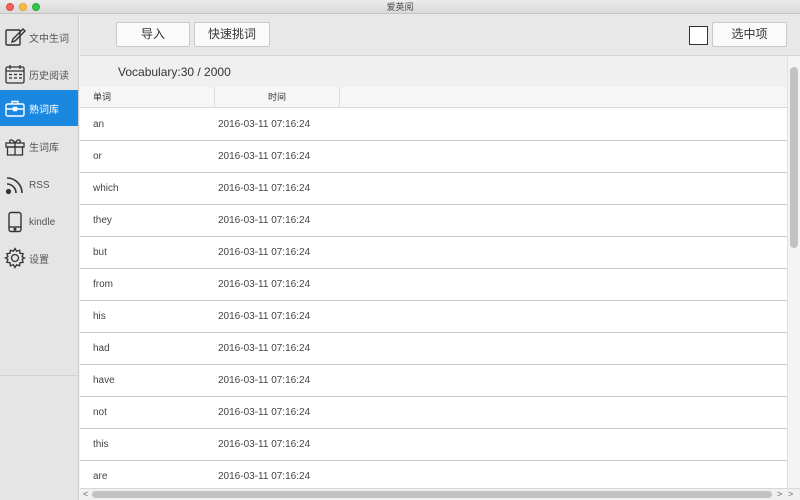 This screenshot has height=500, width=800. I want to click on column-header-time: 时间, so click(277, 97).